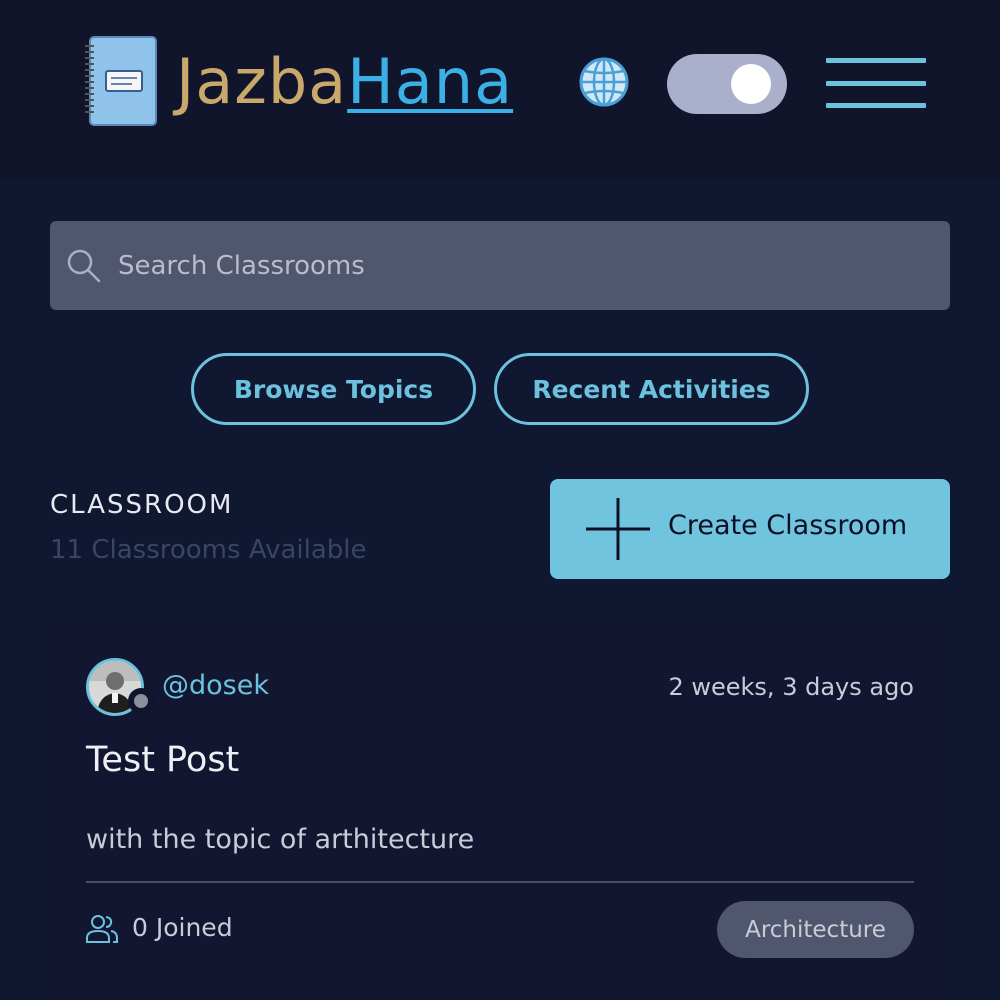  I want to click on notebook-logo-icon, so click(121, 81).